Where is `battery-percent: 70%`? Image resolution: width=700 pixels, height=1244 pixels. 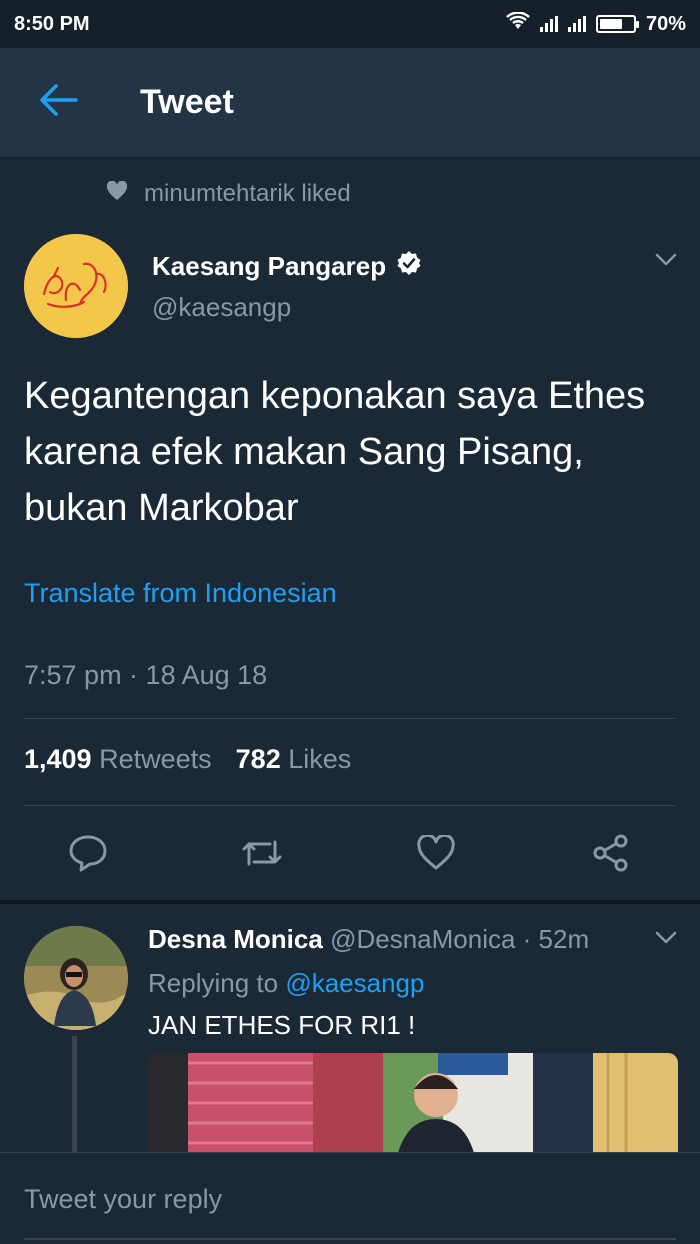 battery-percent: 70% is located at coordinates (665, 23).